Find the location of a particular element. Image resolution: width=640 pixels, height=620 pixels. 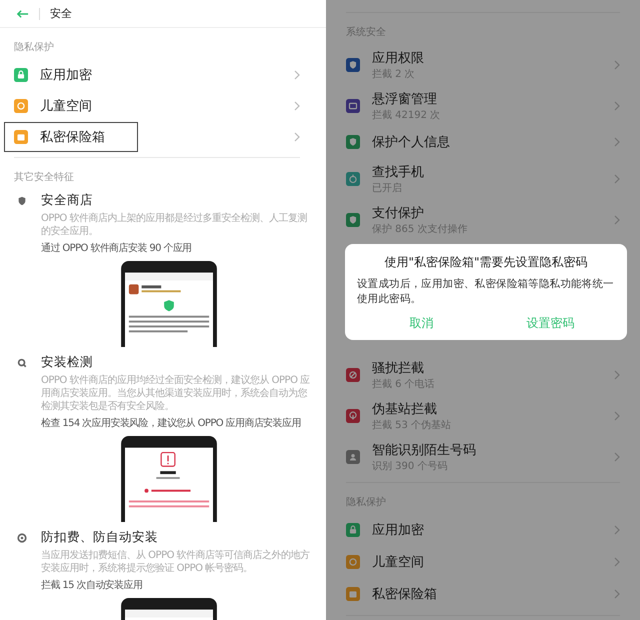

list-item-subtitle: 已开启 is located at coordinates (387, 188).